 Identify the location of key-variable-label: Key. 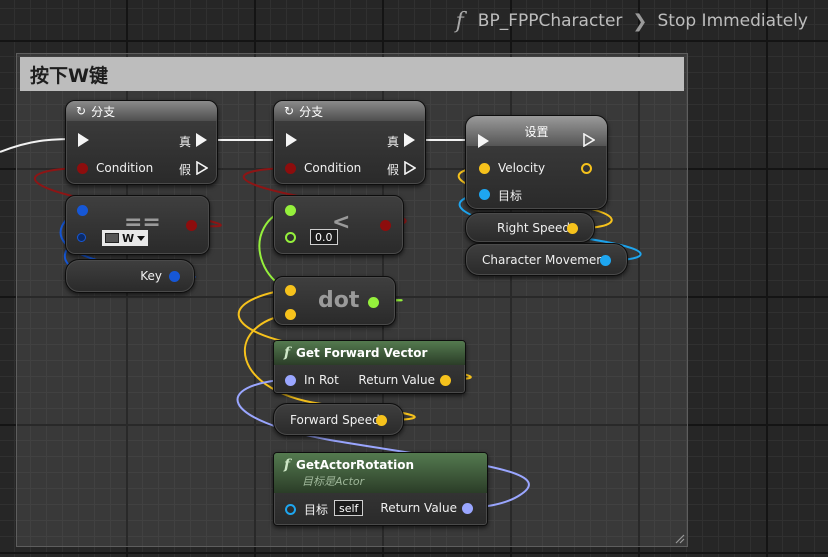
(151, 276).